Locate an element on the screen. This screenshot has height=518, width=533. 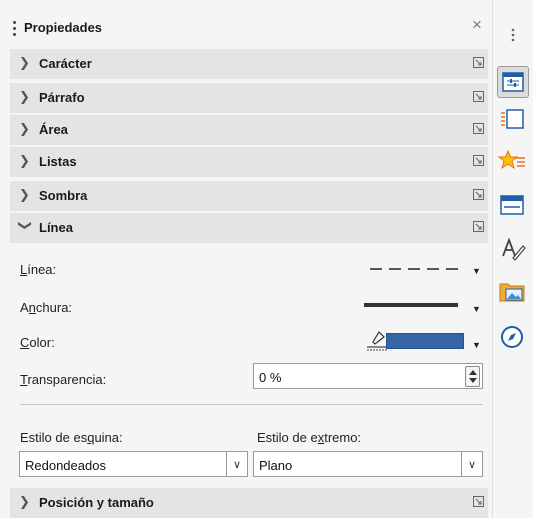
section-parrafo: ❯ Párrafo is located at coordinates (249, 97).